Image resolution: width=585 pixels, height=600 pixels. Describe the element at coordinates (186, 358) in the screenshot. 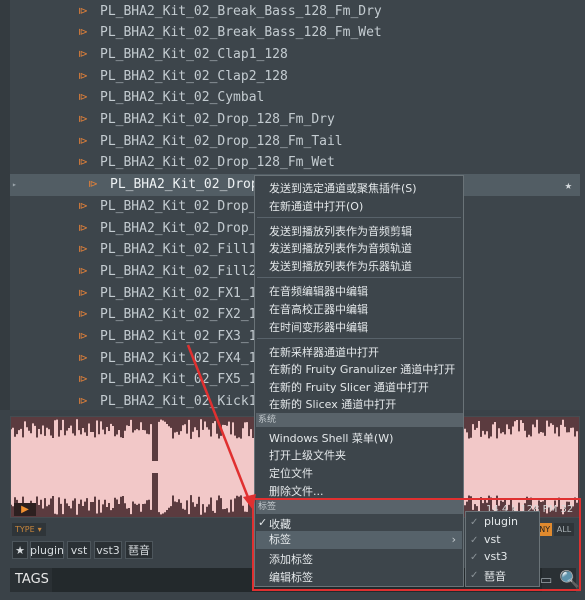

I see `file-name: PL_BHA2_Kit_02_FX4_128` at that location.